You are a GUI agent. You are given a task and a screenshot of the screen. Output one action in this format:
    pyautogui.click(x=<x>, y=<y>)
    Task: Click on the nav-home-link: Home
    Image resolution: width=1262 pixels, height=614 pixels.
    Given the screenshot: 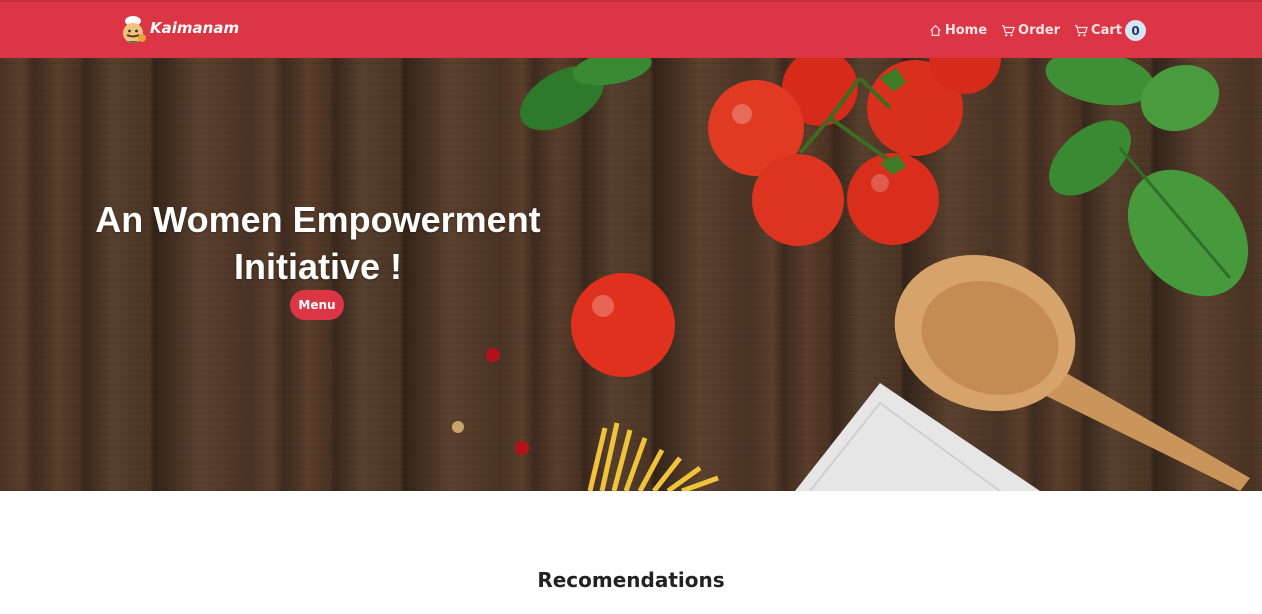 What is the action you would take?
    pyautogui.click(x=958, y=30)
    